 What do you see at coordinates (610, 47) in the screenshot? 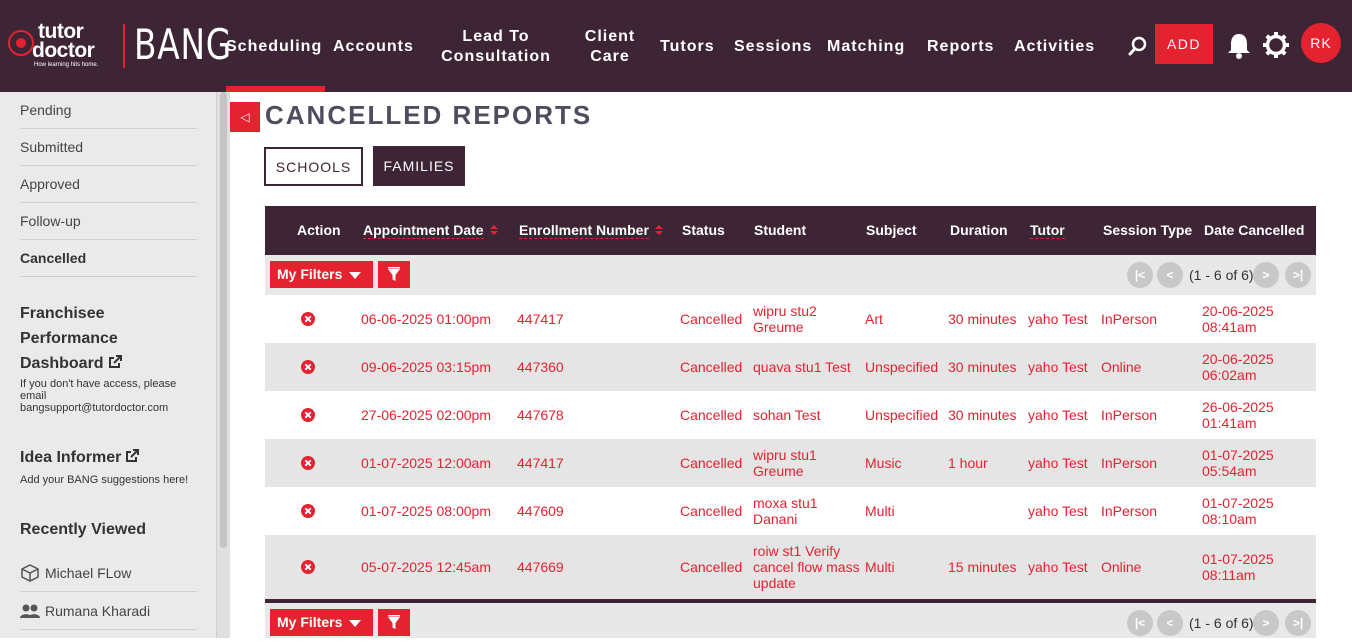
I see `nav-client-care: Client Care` at bounding box center [610, 47].